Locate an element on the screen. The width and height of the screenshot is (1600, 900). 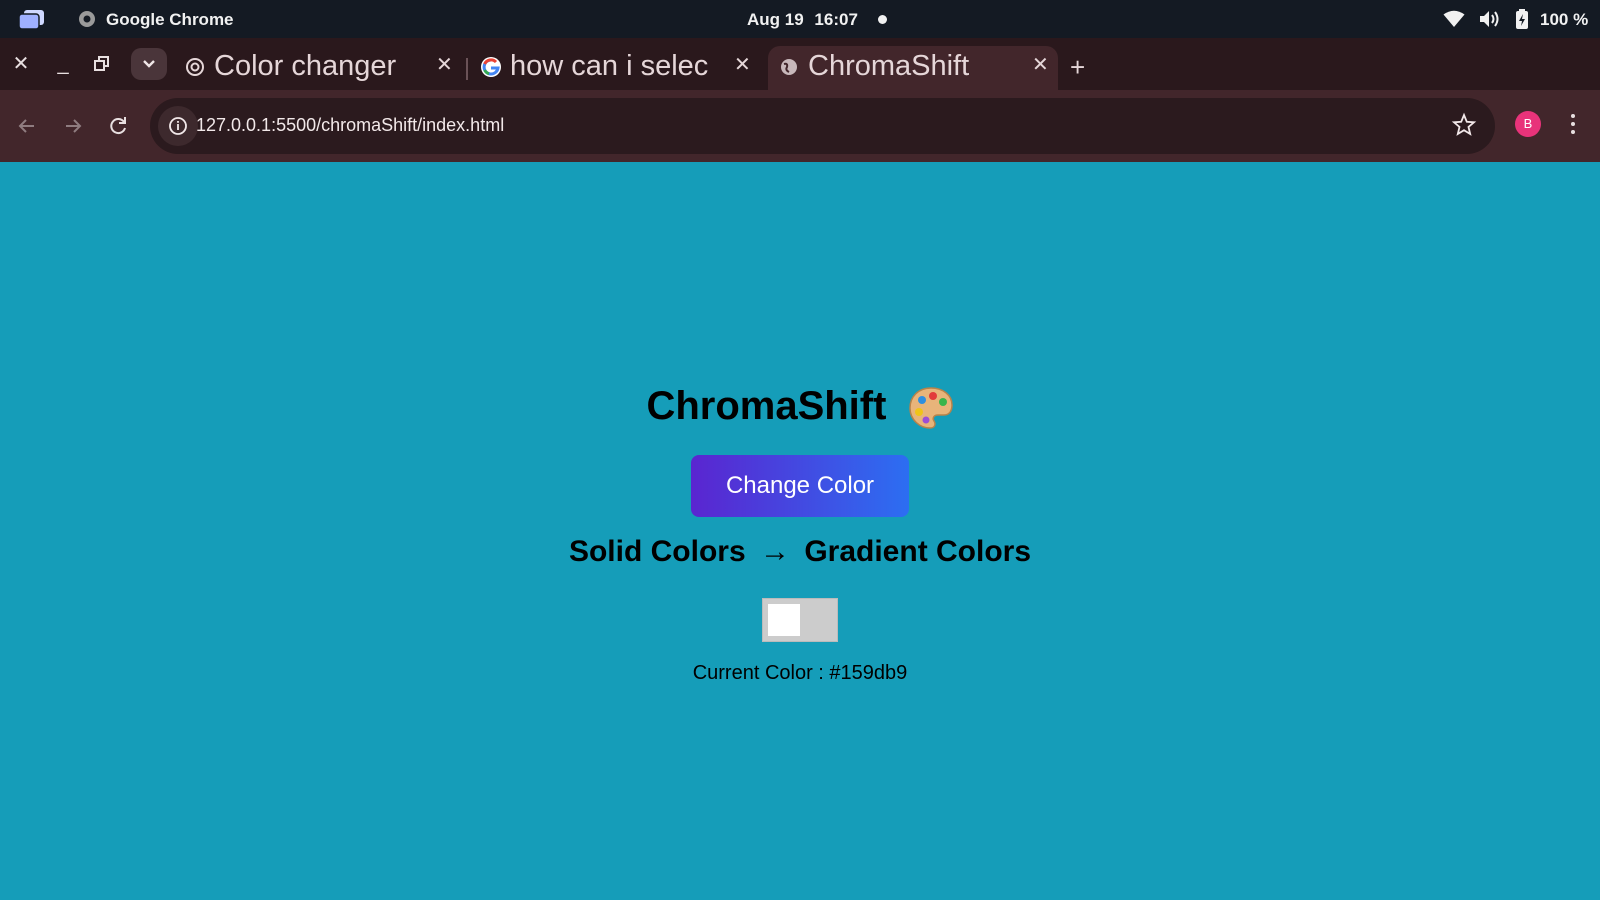
page-title: ChromaShift is located at coordinates (800, 407).